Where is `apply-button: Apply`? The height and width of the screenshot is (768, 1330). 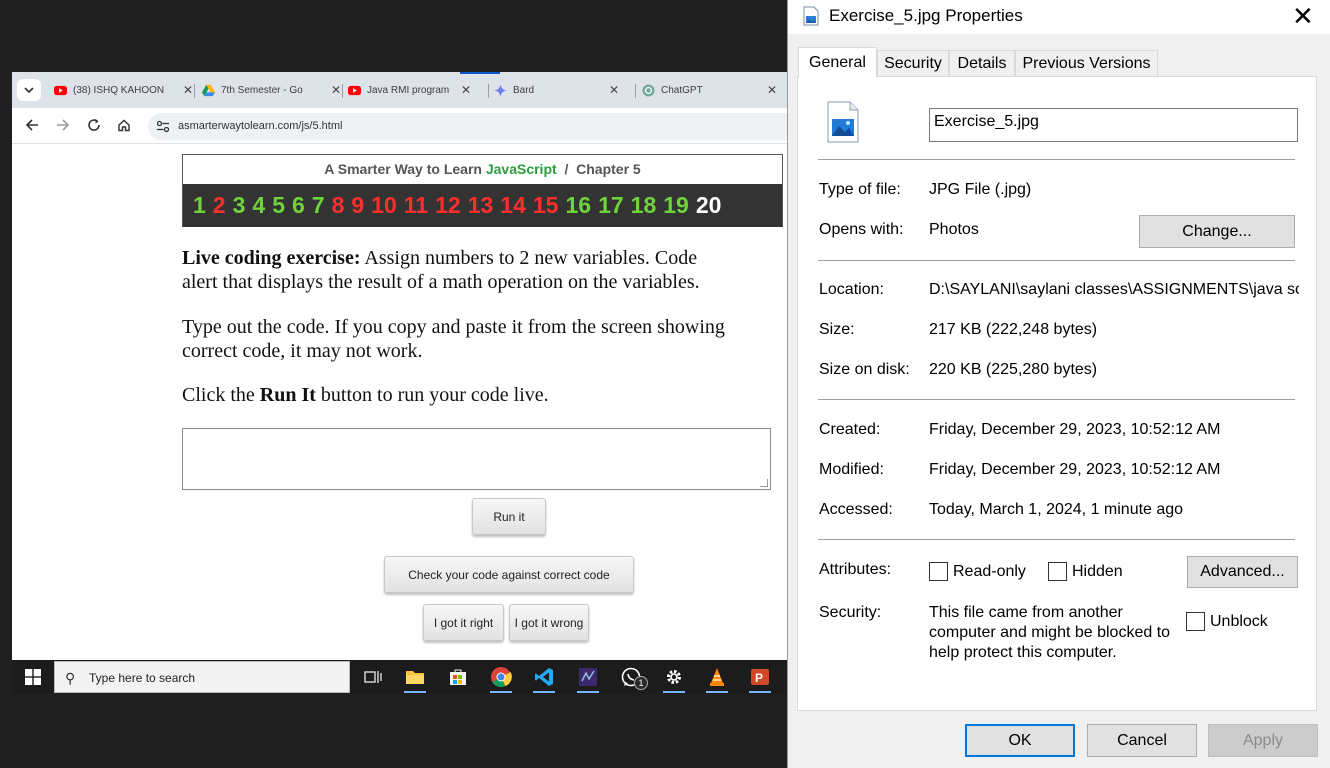 apply-button: Apply is located at coordinates (1263, 740).